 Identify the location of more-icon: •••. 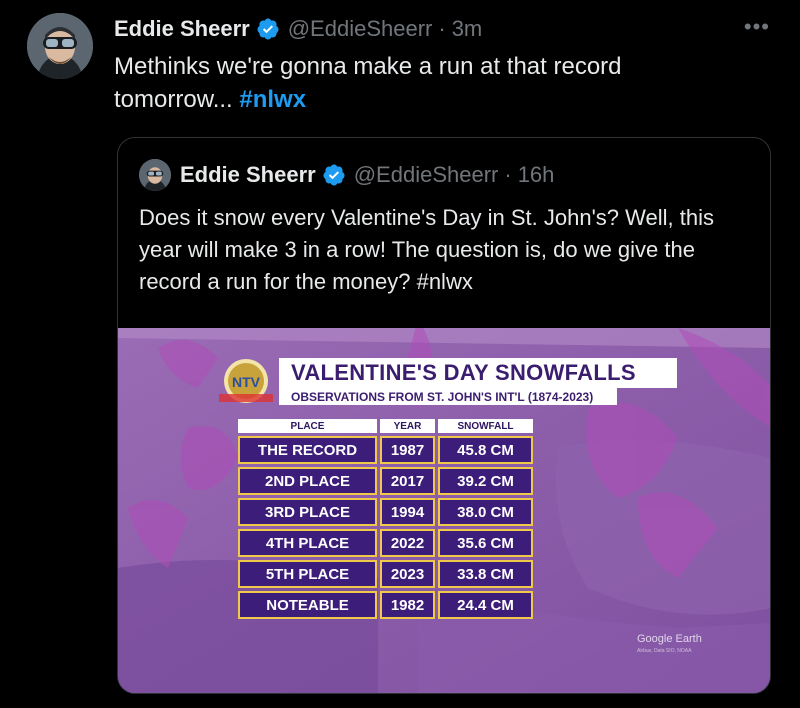
(757, 27).